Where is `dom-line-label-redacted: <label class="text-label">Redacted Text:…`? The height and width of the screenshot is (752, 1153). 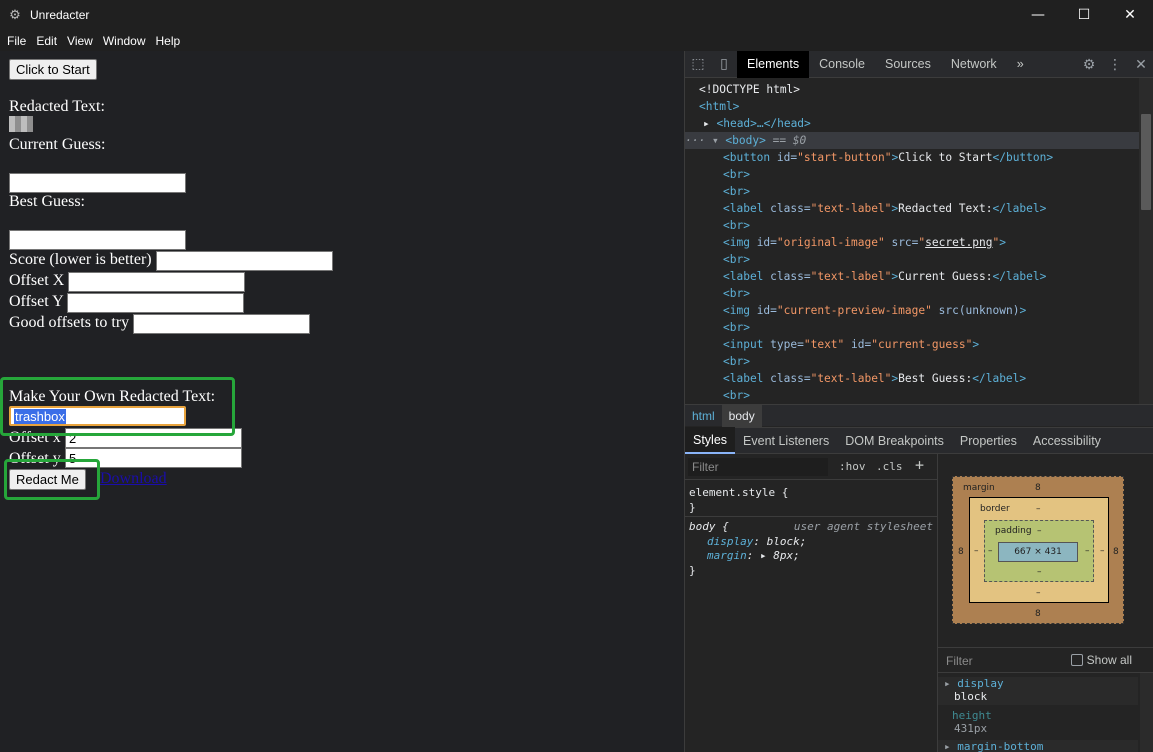 dom-line-label-redacted: <label class="text-label">Redacted Text:… is located at coordinates (884, 208).